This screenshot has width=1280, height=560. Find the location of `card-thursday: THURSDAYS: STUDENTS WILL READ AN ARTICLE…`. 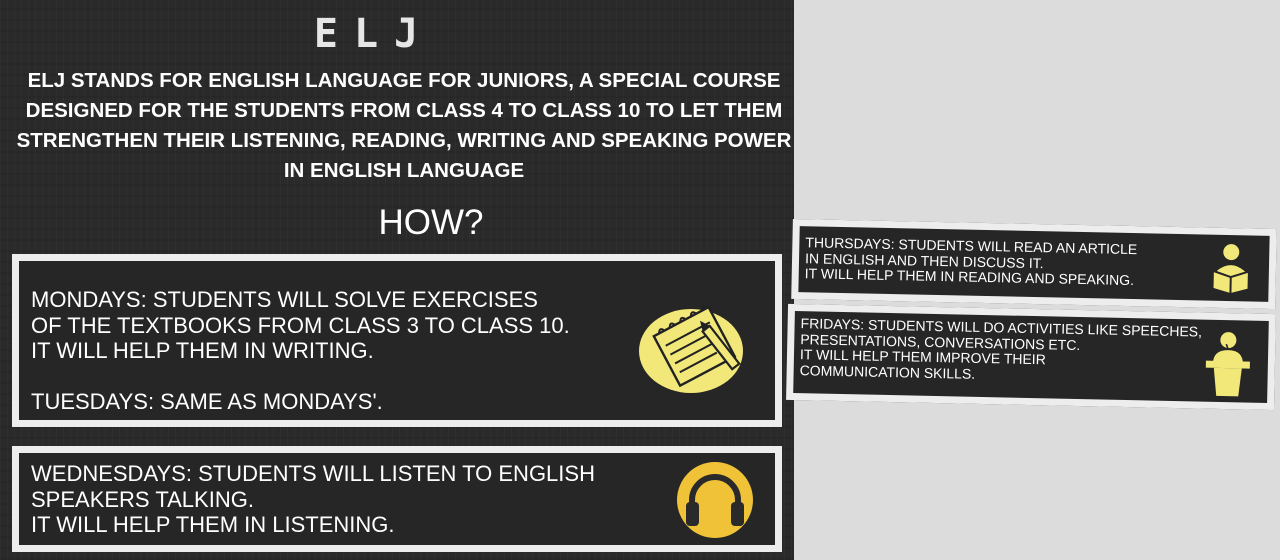

card-thursday: THURSDAYS: STUDENTS WILL READ AN ARTICLE… is located at coordinates (1034, 264).